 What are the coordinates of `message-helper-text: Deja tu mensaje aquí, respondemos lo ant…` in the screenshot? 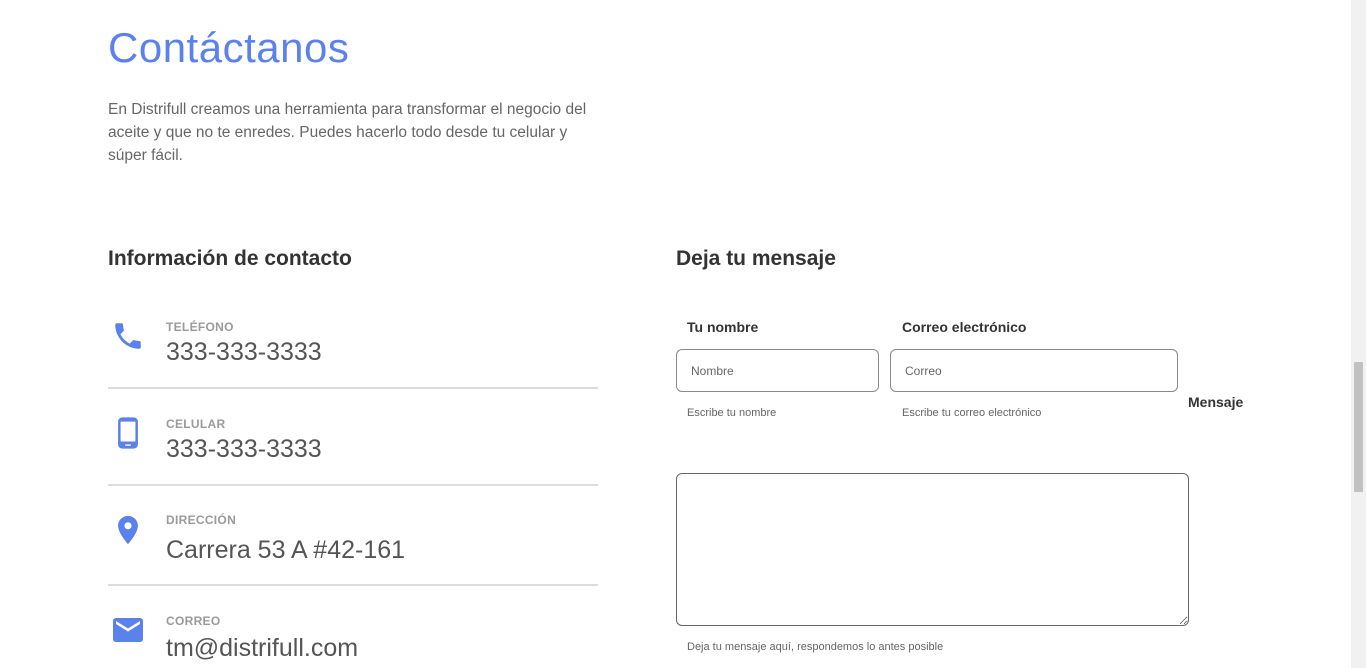 It's located at (815, 647).